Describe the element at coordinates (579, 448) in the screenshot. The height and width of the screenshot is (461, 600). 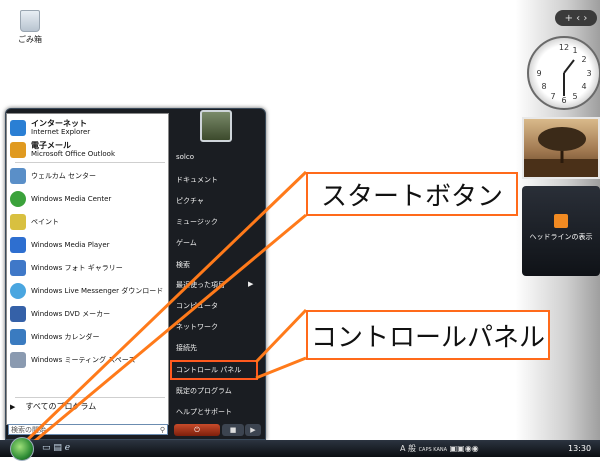
I see `taskbar-clock: 13:30` at that location.